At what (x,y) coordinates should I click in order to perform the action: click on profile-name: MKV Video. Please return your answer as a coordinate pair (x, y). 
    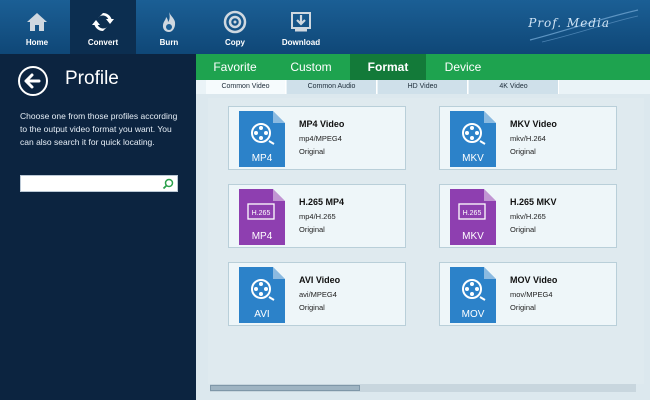
    Looking at the image, I should click on (533, 124).